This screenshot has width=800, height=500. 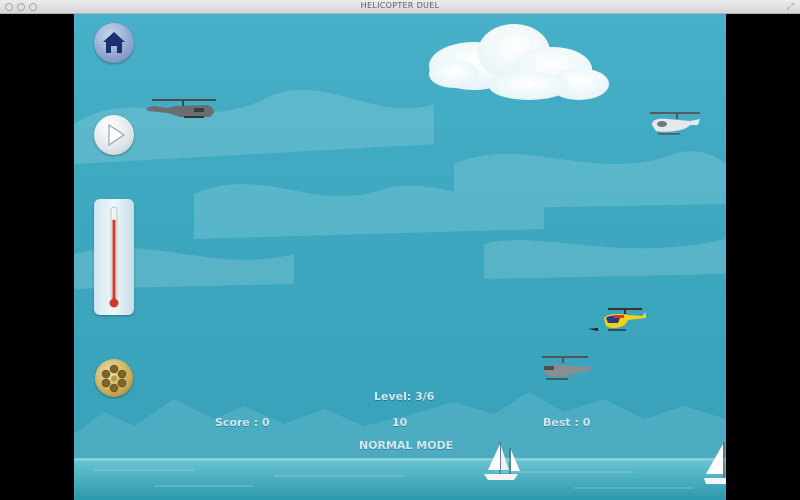 I want to click on revolver-cylinder-icon, so click(x=114, y=378).